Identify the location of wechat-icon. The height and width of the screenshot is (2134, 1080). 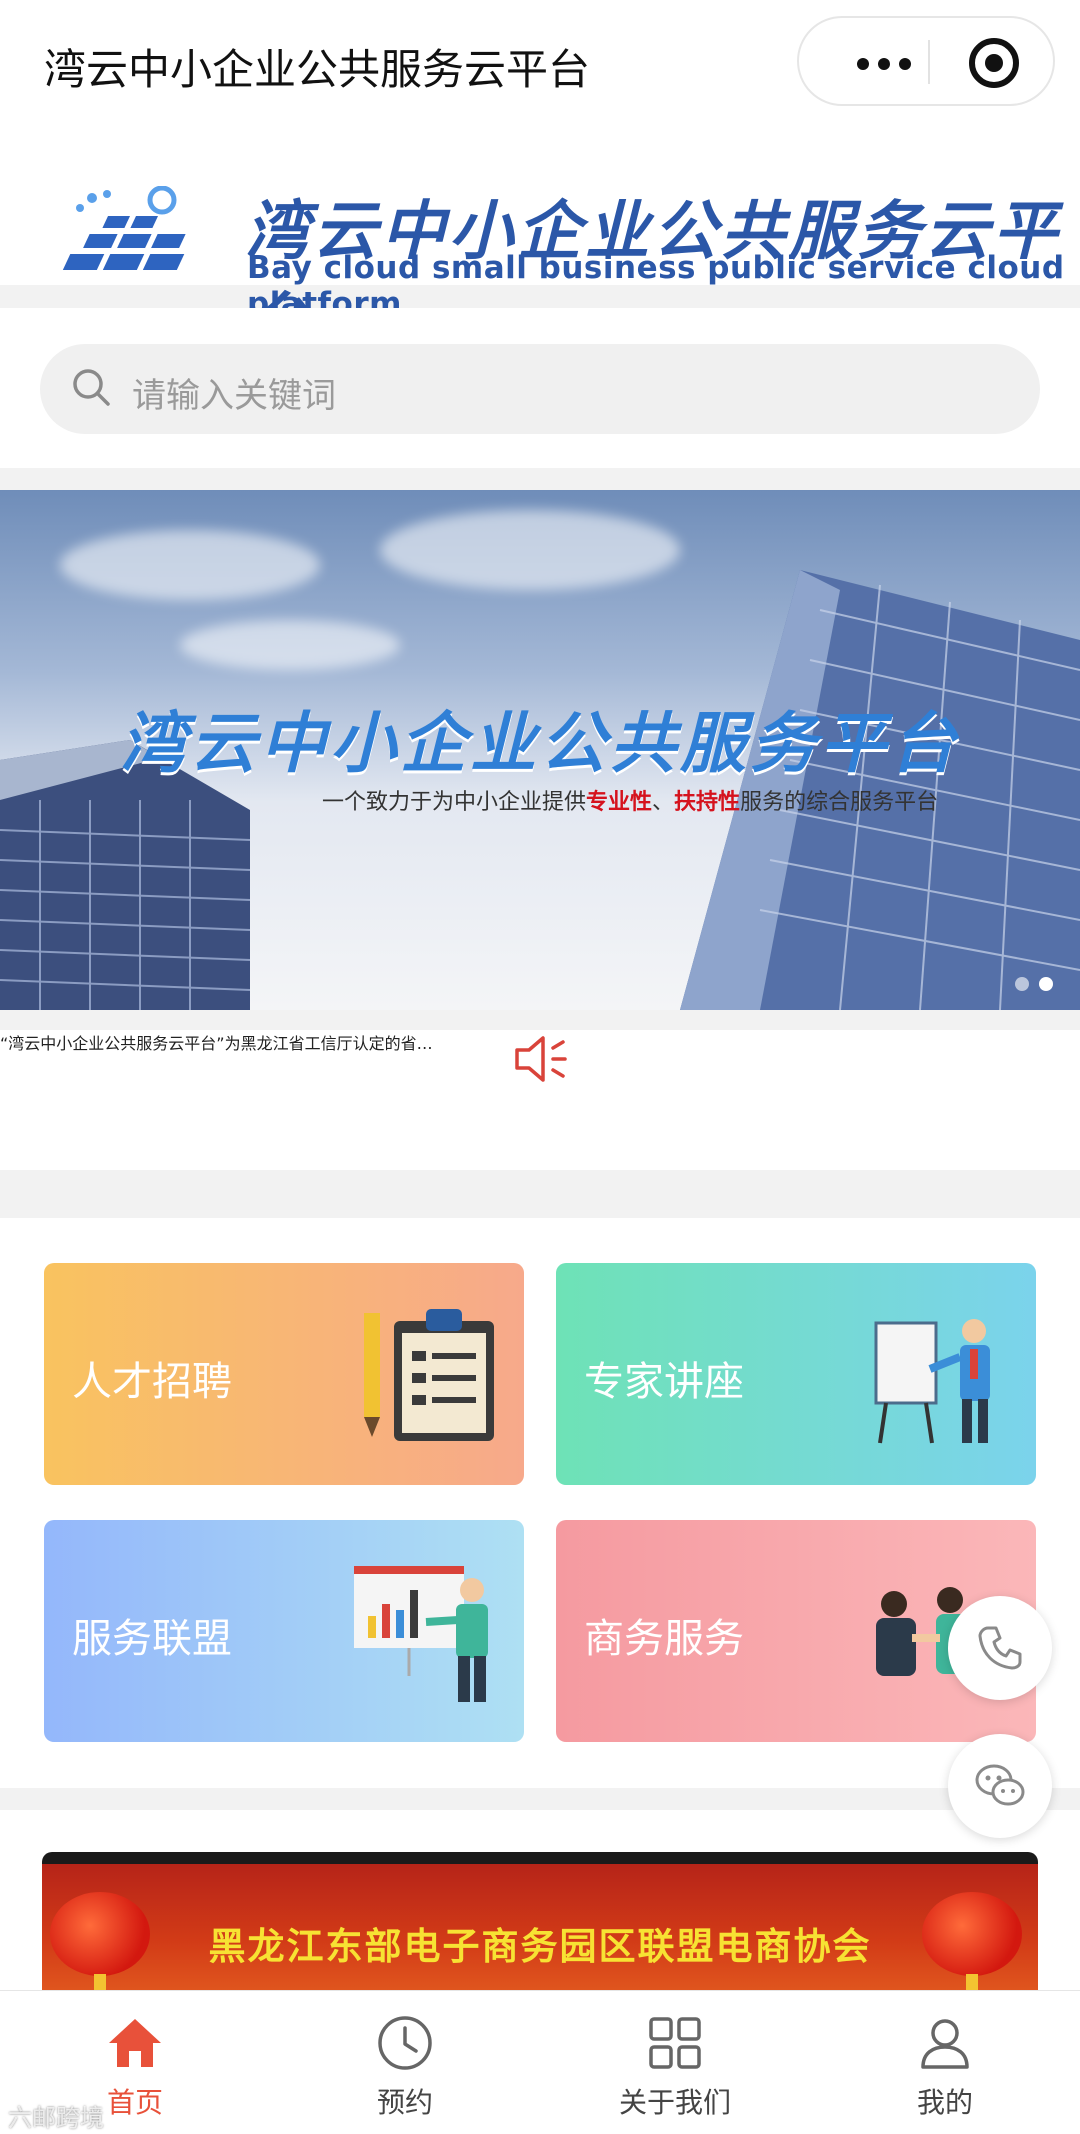
(1000, 1785).